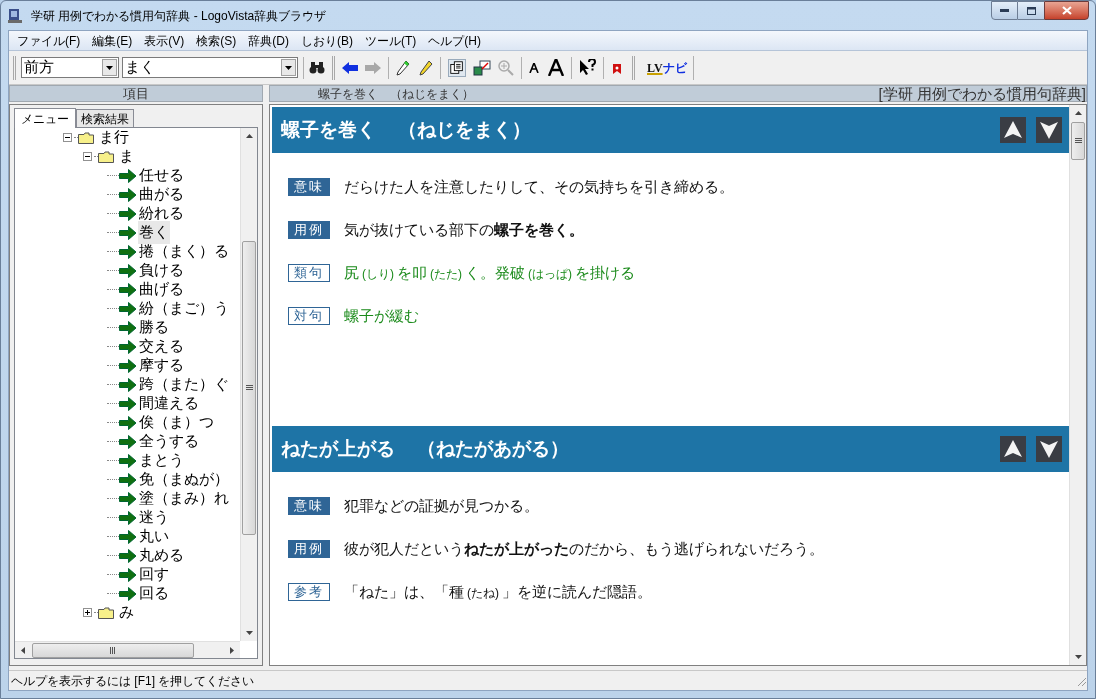  Describe the element at coordinates (136, 93) in the screenshot. I see `pane-header: 項目` at that location.